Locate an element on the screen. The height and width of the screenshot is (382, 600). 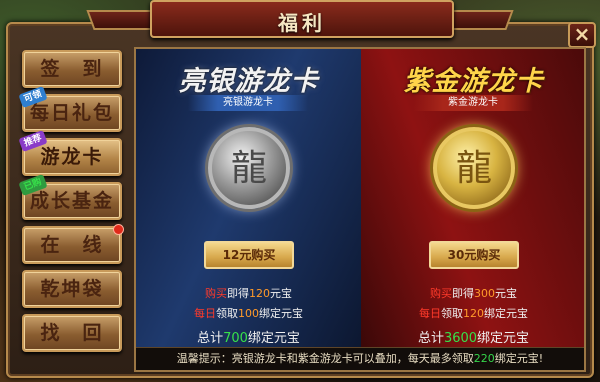
buy-gold-card-button: 30元购买 is located at coordinates (474, 255).